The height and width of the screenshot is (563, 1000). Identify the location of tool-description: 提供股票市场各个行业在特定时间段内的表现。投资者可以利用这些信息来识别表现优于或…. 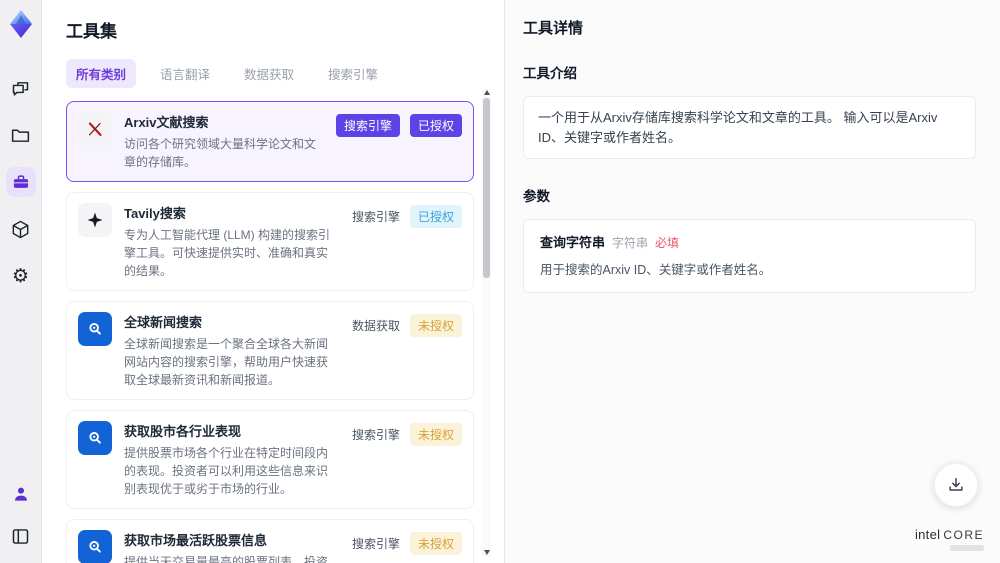
(226, 471).